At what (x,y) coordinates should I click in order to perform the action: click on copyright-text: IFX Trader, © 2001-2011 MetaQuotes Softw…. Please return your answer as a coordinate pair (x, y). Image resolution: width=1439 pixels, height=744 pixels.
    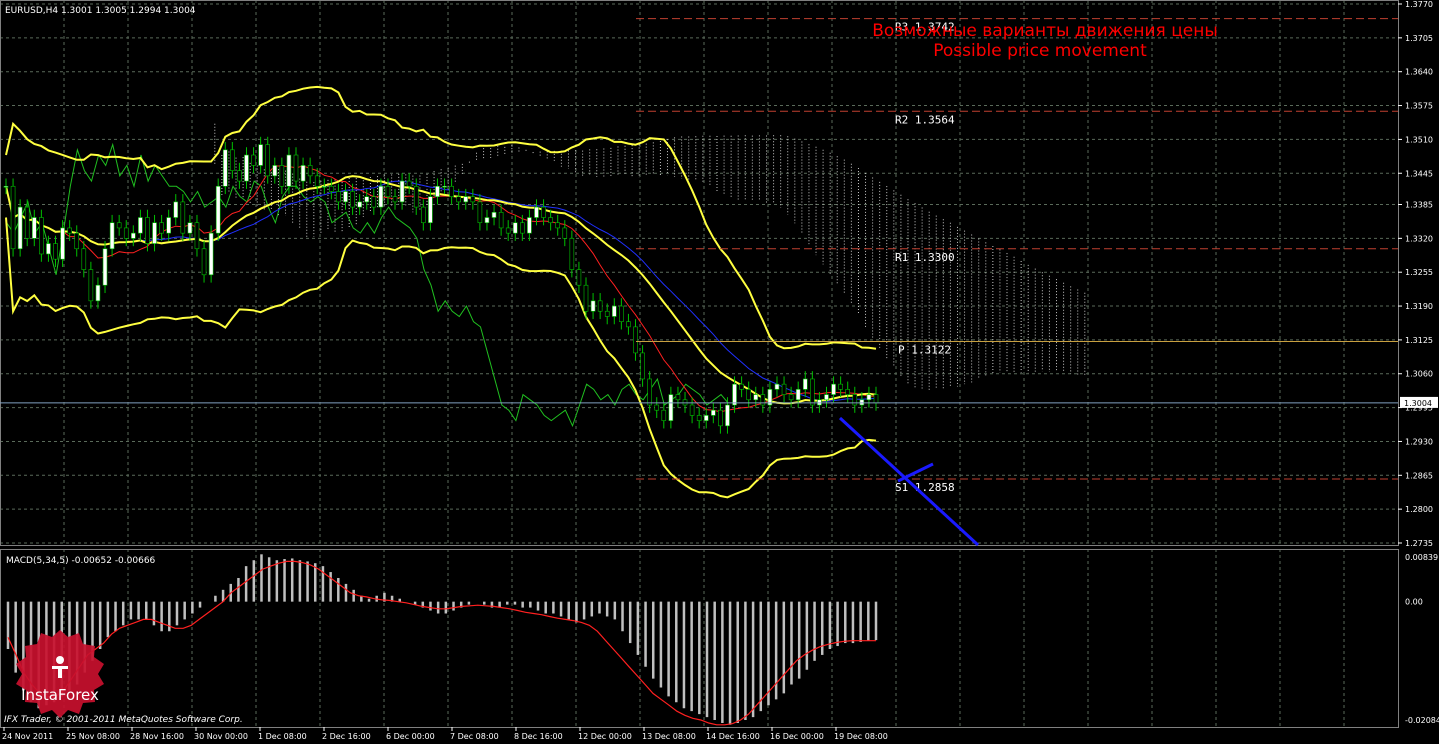
    Looking at the image, I should click on (123, 720).